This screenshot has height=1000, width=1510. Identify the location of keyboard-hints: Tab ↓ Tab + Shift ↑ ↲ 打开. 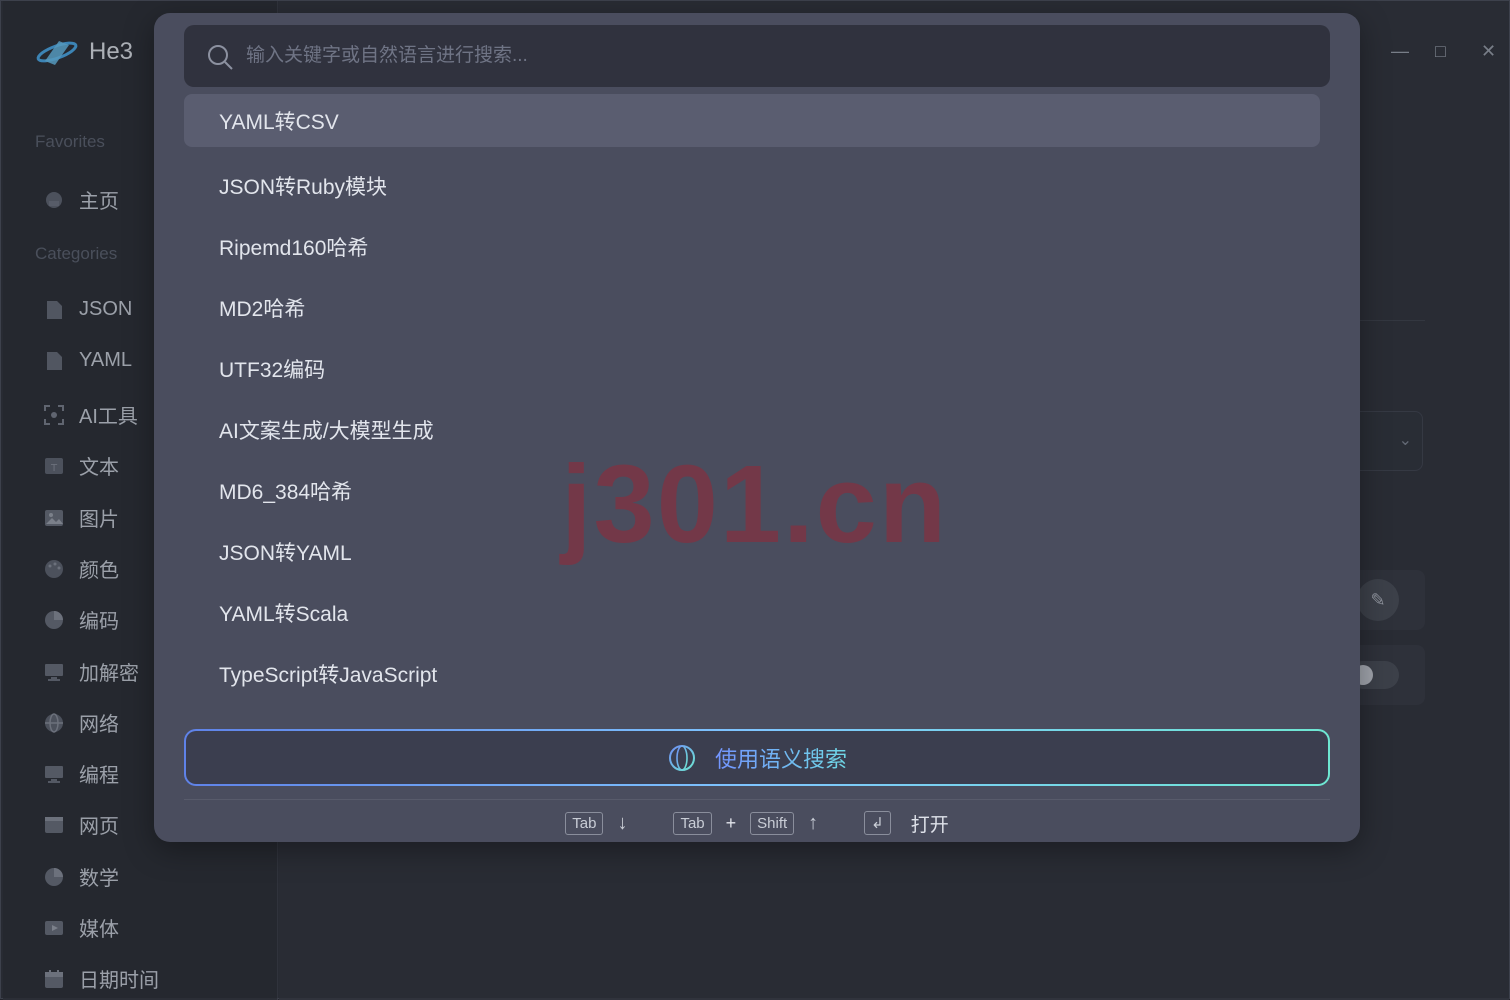
(757, 823).